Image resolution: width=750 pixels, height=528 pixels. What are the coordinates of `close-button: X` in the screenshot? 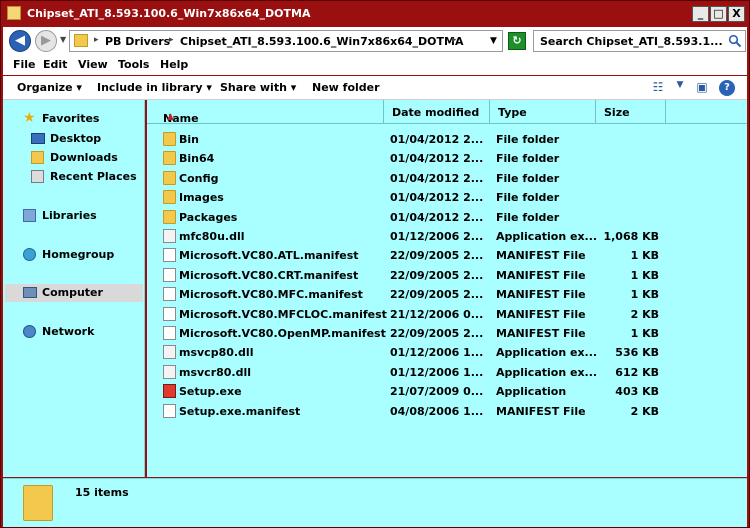 It's located at (736, 14).